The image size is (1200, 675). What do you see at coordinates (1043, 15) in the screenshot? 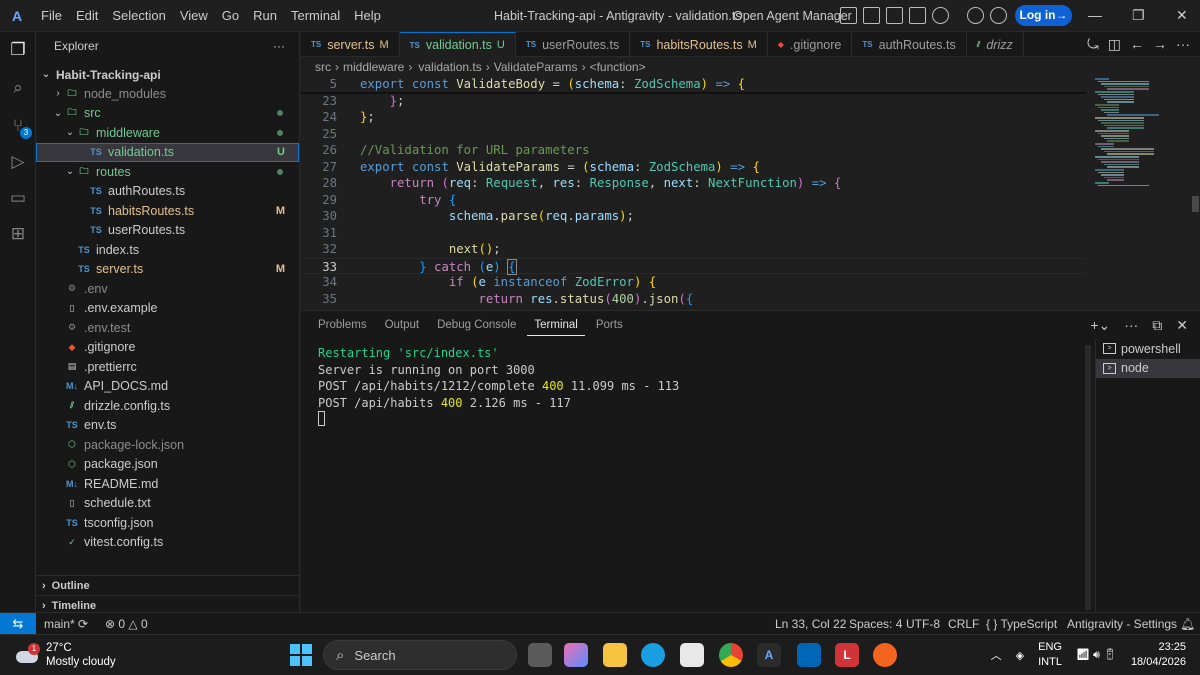
I see `login-button: Log in→` at bounding box center [1043, 15].